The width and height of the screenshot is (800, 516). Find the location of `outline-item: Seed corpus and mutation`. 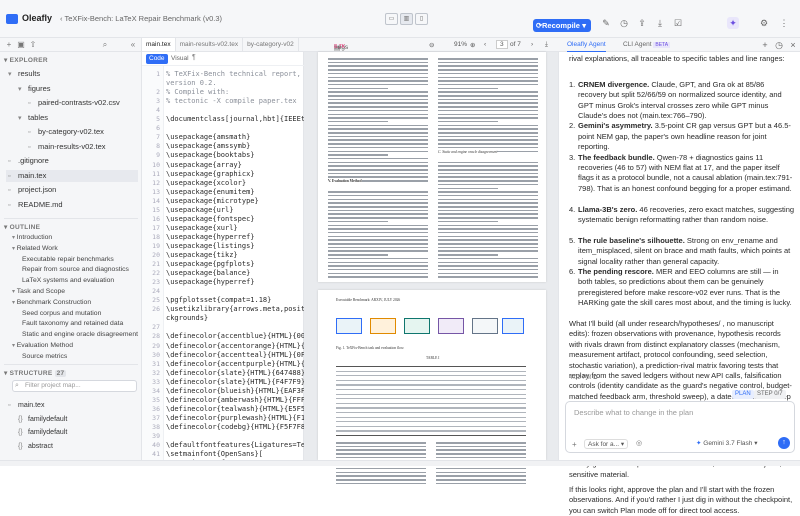

outline-item: Seed corpus and mutation is located at coordinates (61, 313).